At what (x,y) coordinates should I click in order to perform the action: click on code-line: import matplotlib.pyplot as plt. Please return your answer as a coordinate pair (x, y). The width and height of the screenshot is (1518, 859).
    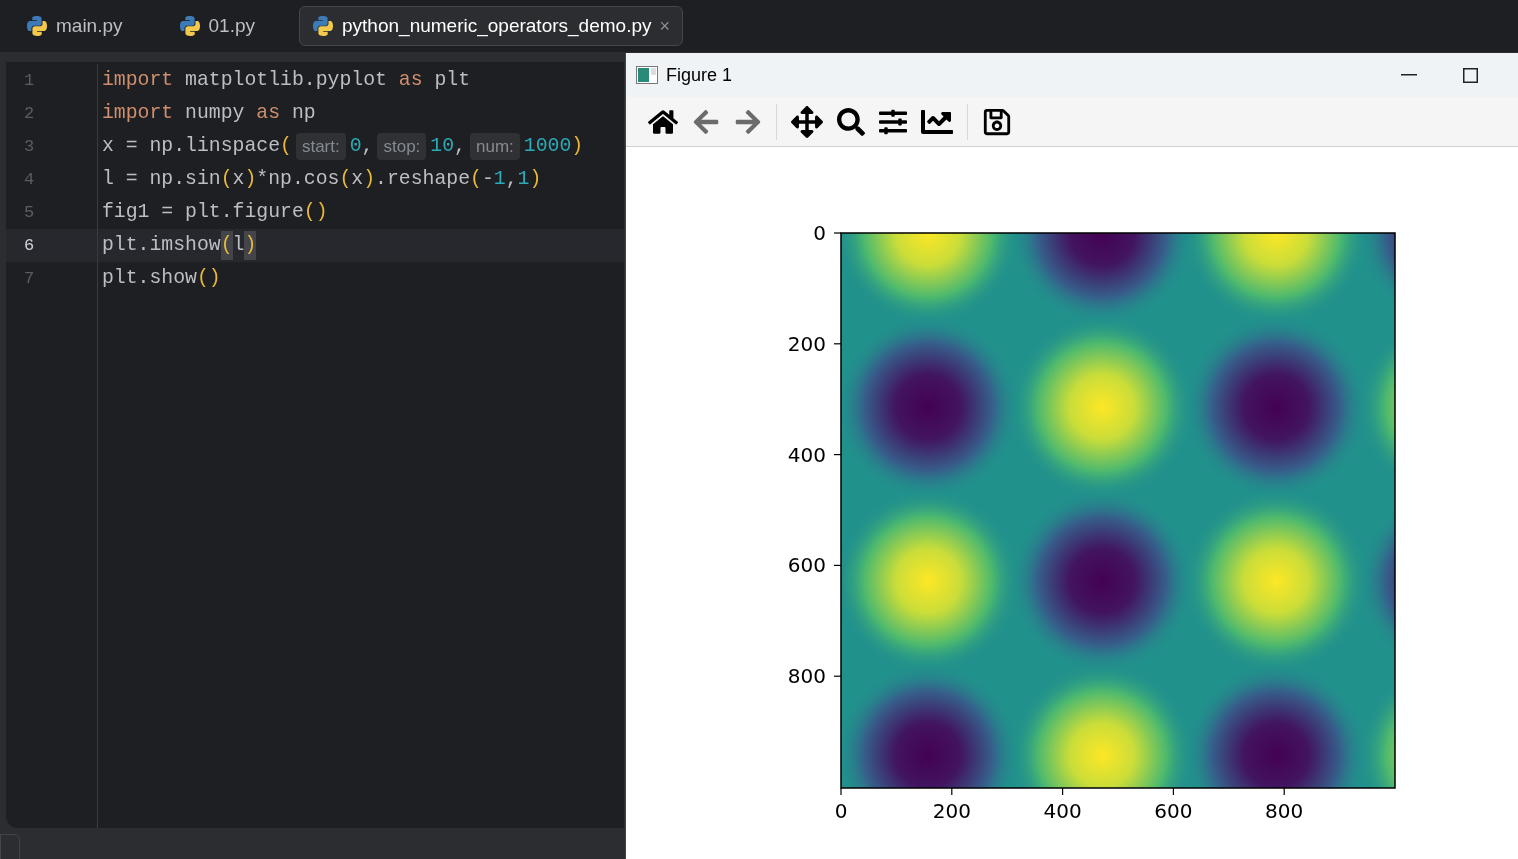
    Looking at the image, I should click on (286, 80).